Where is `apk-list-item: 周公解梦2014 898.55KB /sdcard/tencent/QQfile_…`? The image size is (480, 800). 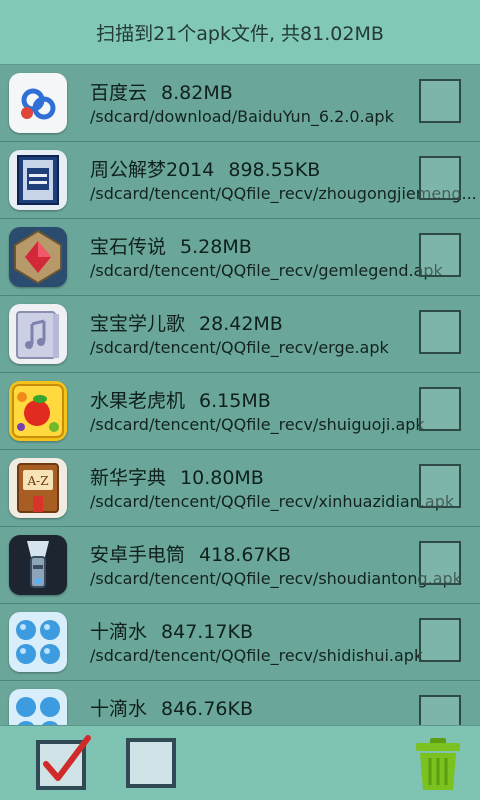
apk-list-item: 周公解梦2014 898.55KB /sdcard/tencent/QQfile_… is located at coordinates (240, 180).